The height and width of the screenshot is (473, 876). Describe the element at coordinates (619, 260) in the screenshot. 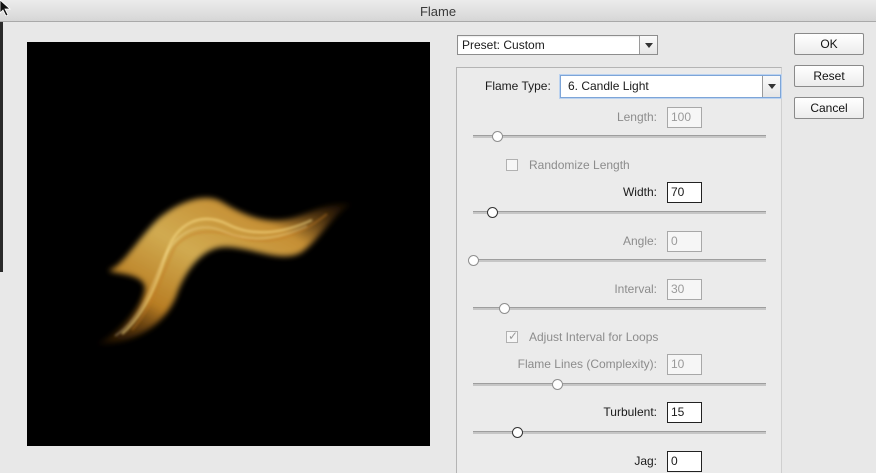

I see `angle-slider-track` at that location.